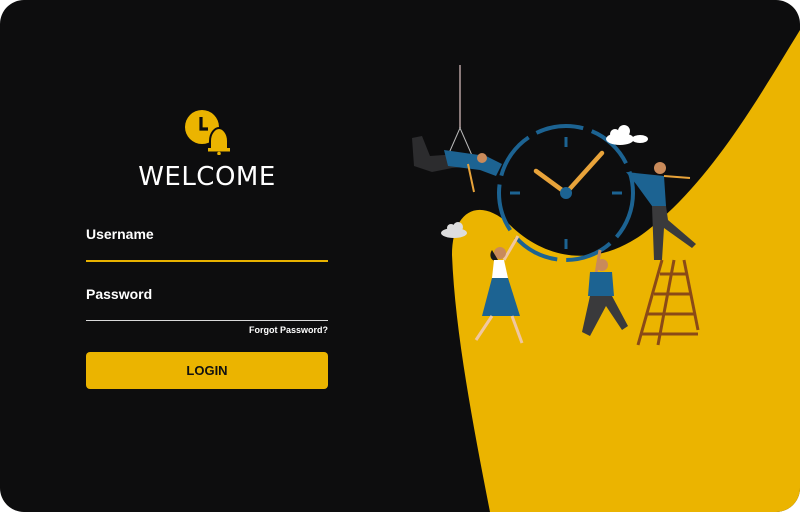  I want to click on flying-person-figure, so click(457, 164).